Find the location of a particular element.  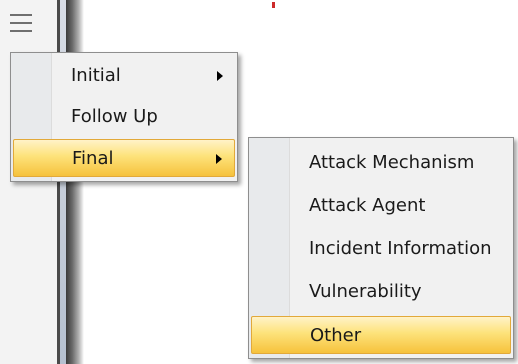

submenu-item-vulnerability: Vulnerability is located at coordinates (381, 292).